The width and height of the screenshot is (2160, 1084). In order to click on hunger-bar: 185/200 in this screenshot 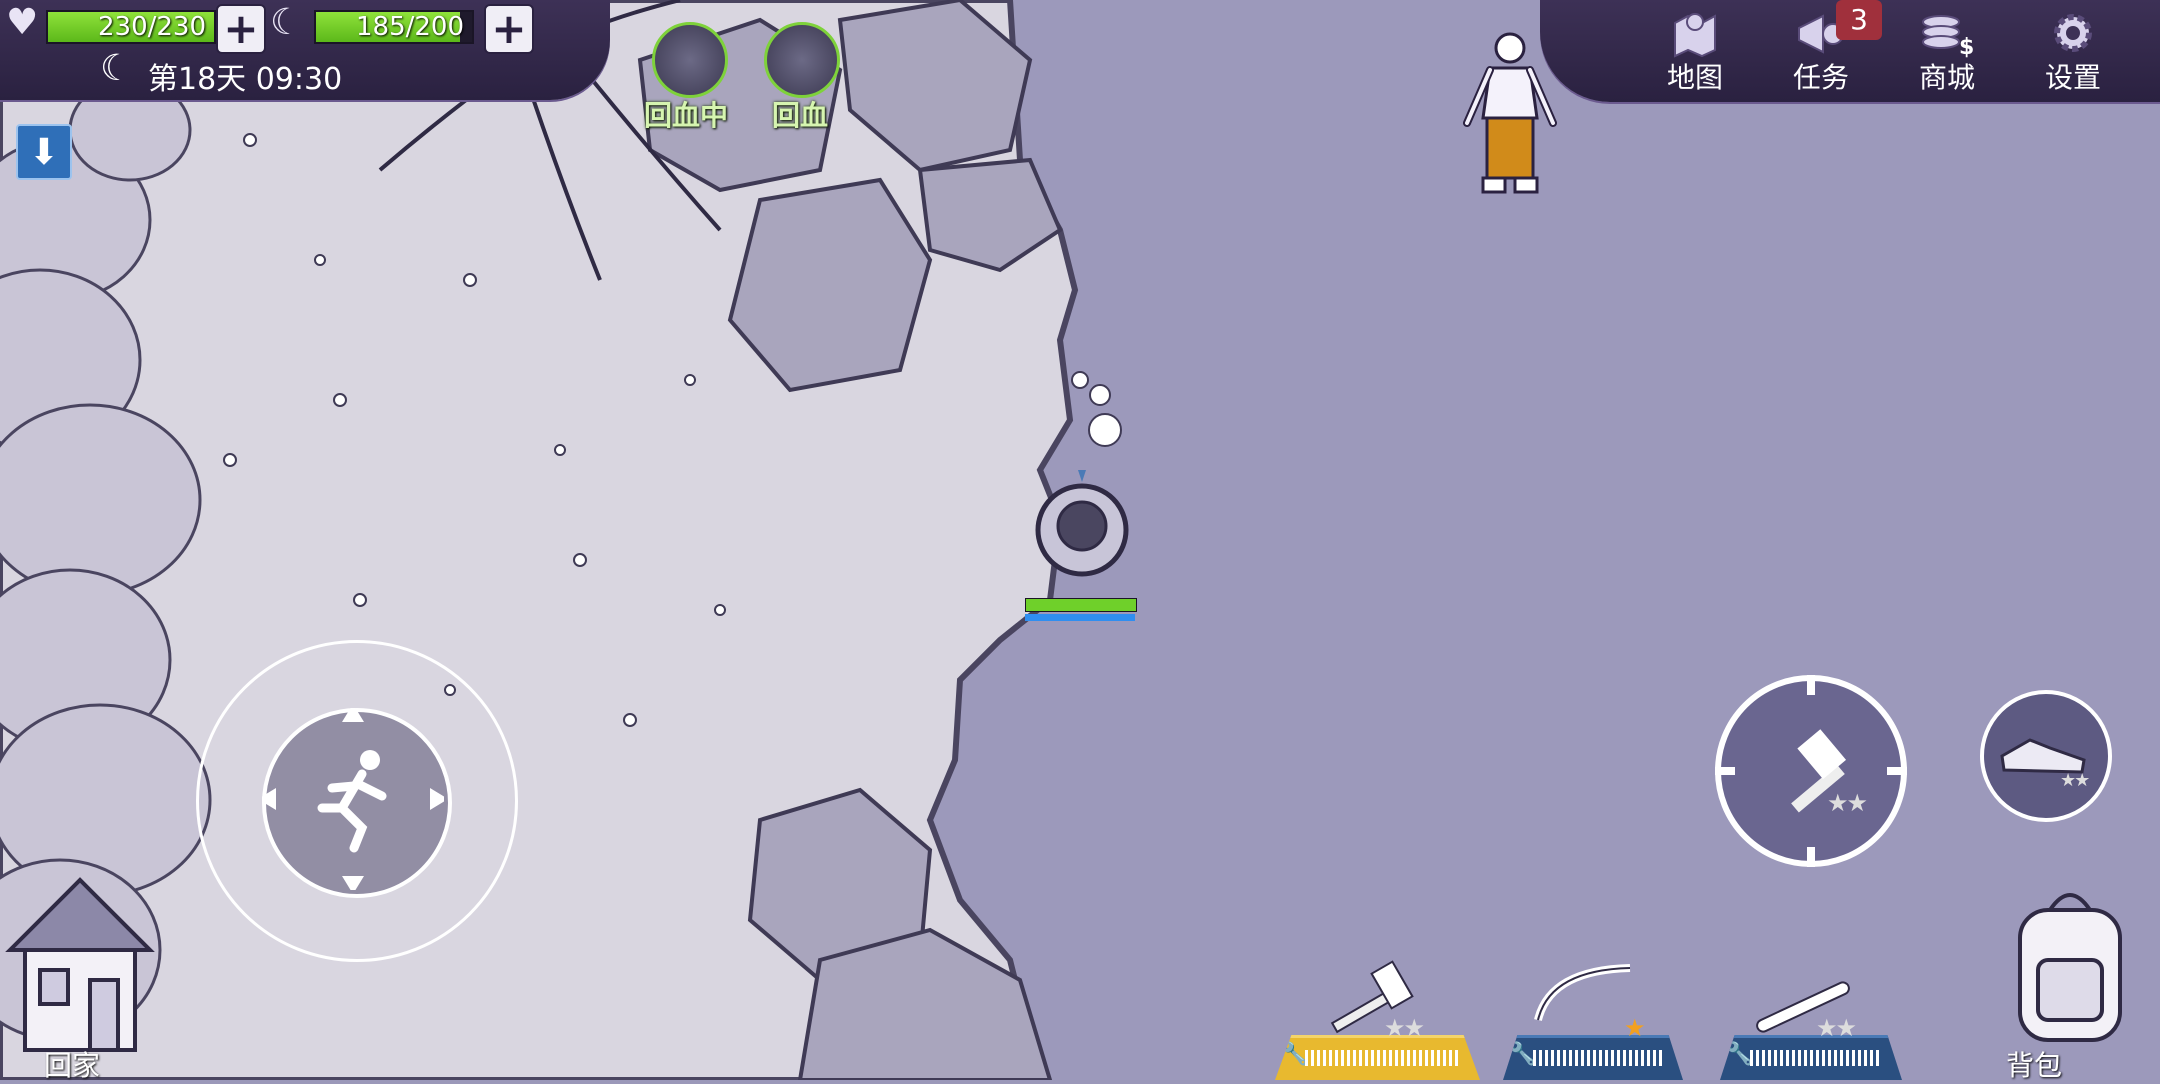, I will do `click(394, 27)`.